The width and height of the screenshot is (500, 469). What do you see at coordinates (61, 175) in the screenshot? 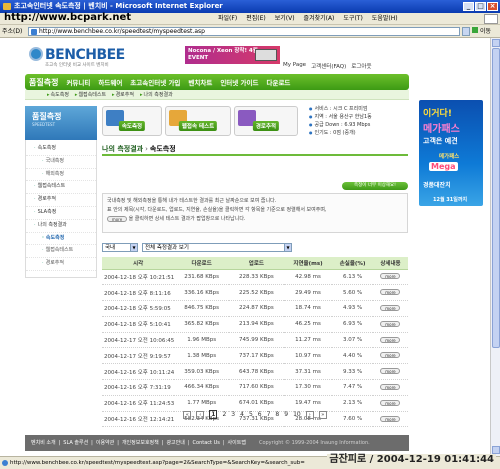
I see `sidebar-item: 해외측정` at bounding box center [61, 175].